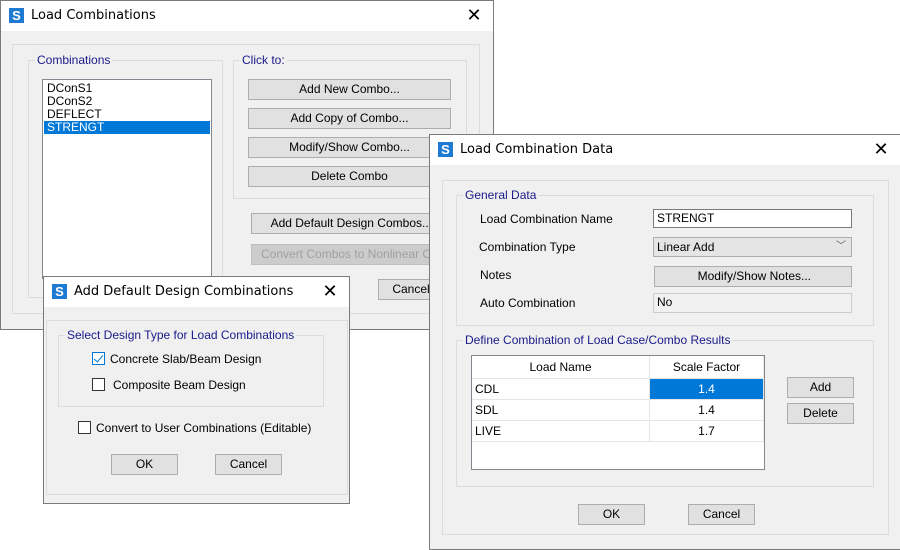 The height and width of the screenshot is (550, 900). I want to click on title-bar: S Add Default Design Combinations ✕, so click(196, 292).